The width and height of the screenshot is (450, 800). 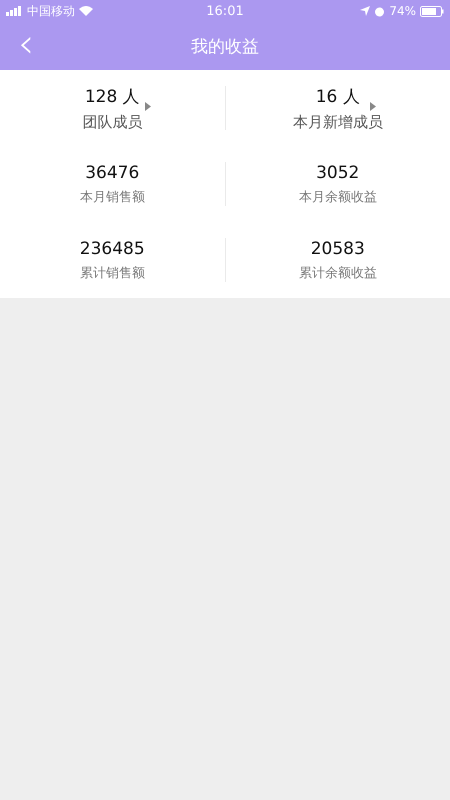 I want to click on clock-time: 16:01, so click(x=225, y=11).